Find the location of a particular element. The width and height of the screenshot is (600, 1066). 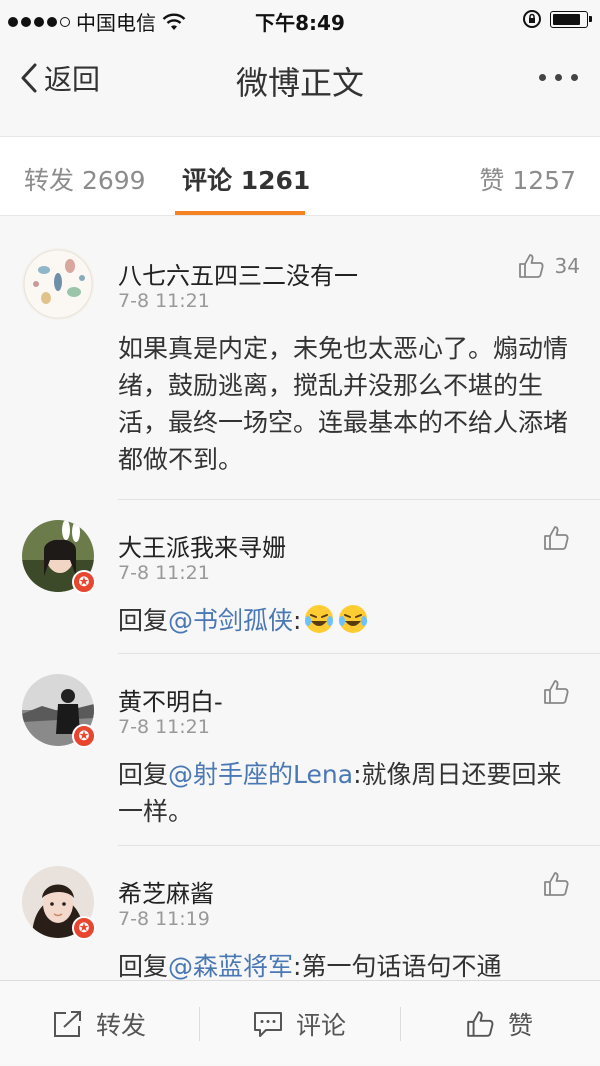

nav-bar: 返回 微博正文 is located at coordinates (300, 80).